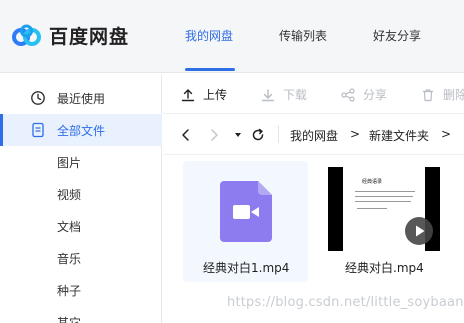 Image resolution: width=464 pixels, height=323 pixels. I want to click on share-label: 分享, so click(375, 95).